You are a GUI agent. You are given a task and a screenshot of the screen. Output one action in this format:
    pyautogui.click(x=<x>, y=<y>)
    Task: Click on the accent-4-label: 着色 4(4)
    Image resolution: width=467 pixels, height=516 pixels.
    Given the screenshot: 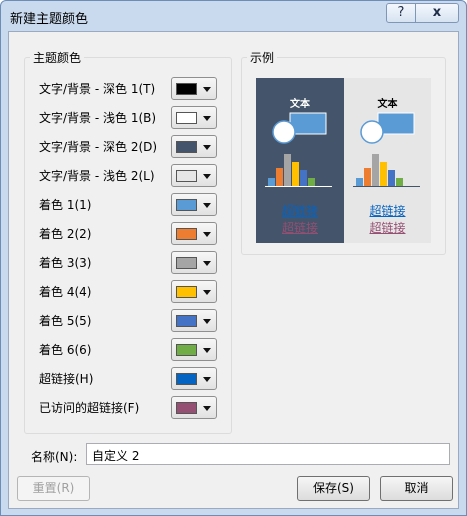 What is the action you would take?
    pyautogui.click(x=65, y=292)
    